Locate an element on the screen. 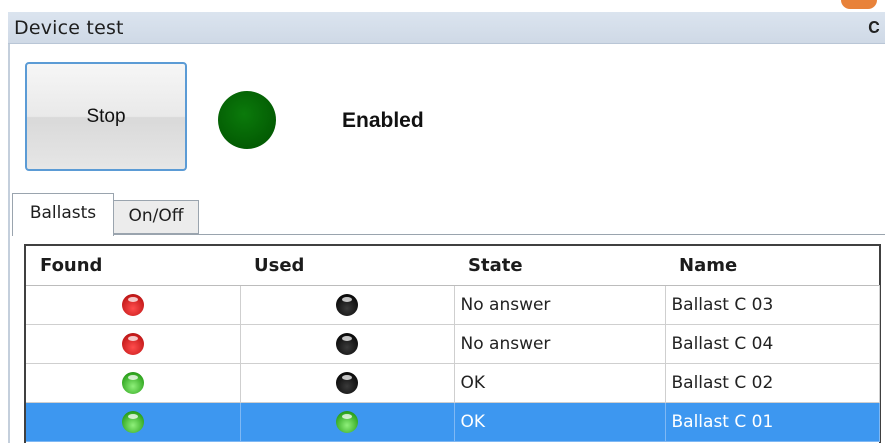 The image size is (885, 443). column-header-name: Name is located at coordinates (772, 266).